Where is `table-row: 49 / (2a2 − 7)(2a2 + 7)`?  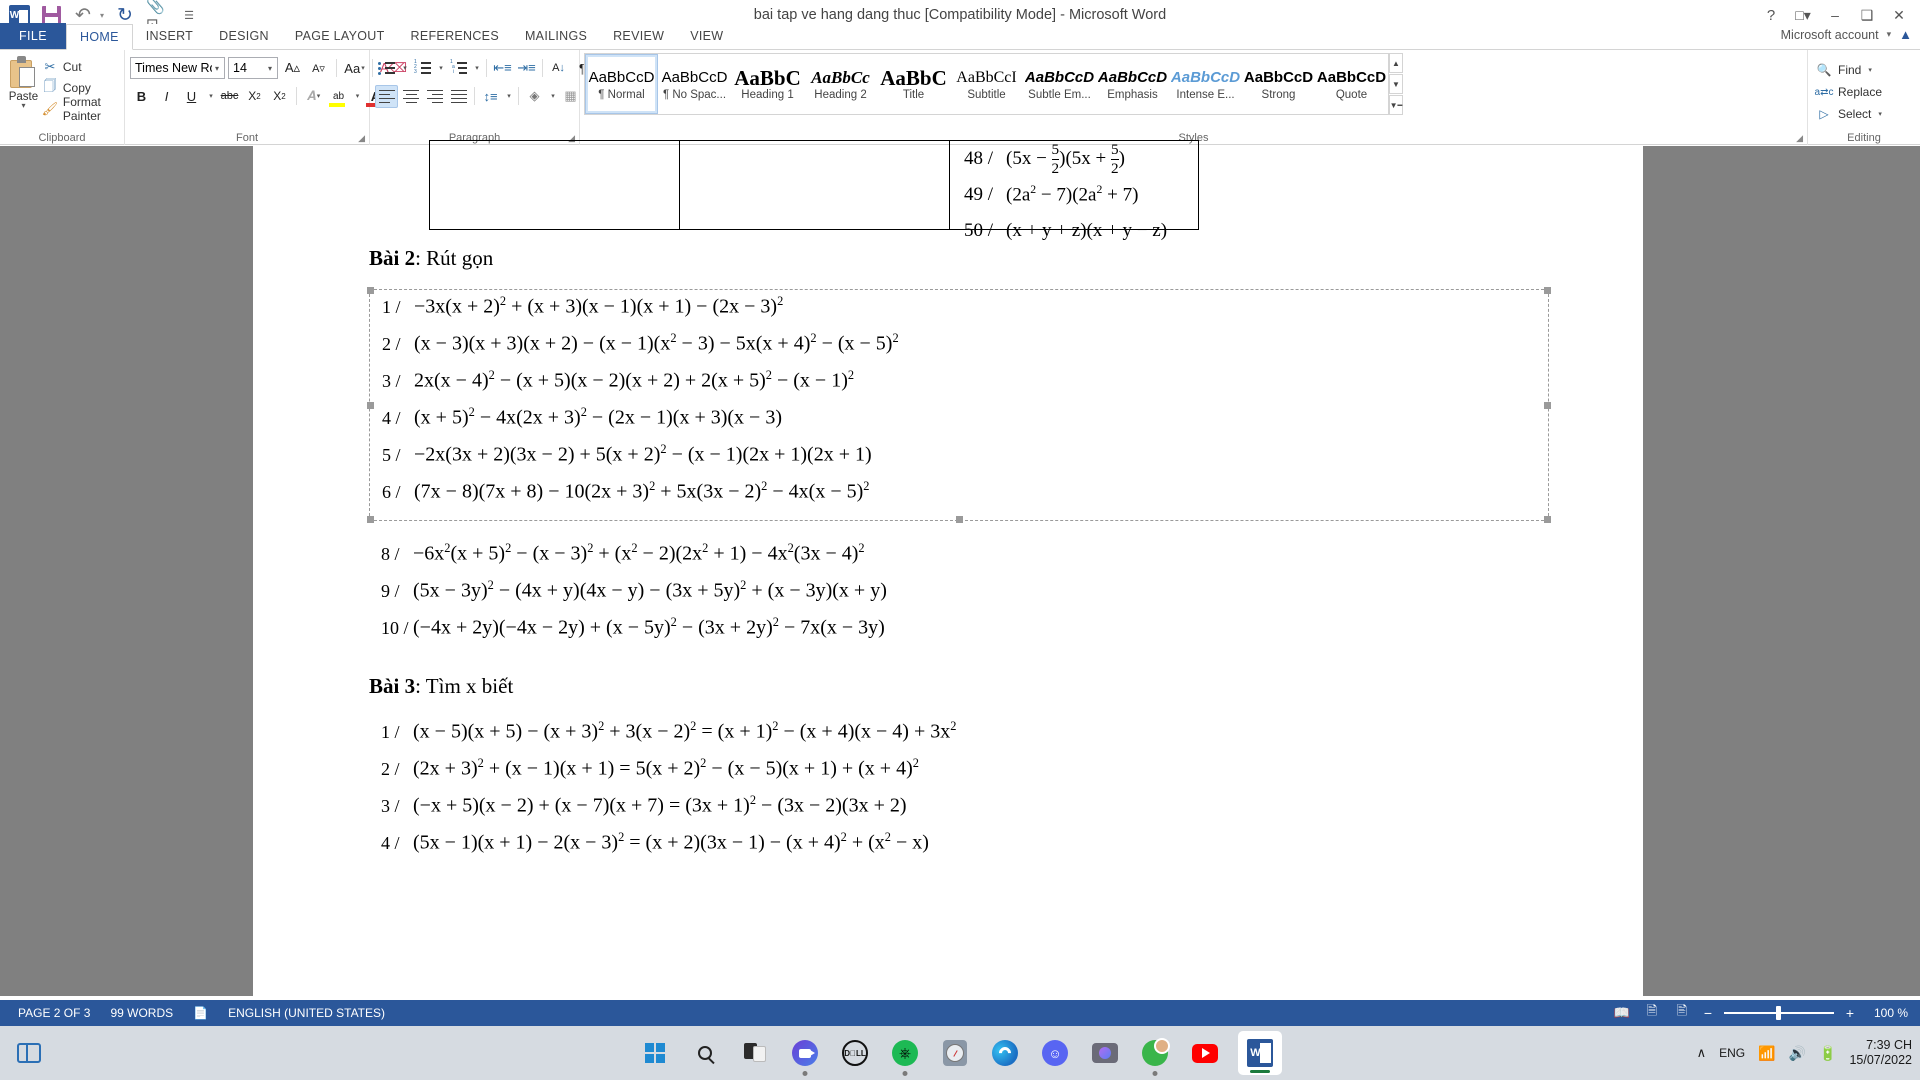 table-row: 49 / (2a2 − 7)(2a2 + 7) is located at coordinates (1074, 195).